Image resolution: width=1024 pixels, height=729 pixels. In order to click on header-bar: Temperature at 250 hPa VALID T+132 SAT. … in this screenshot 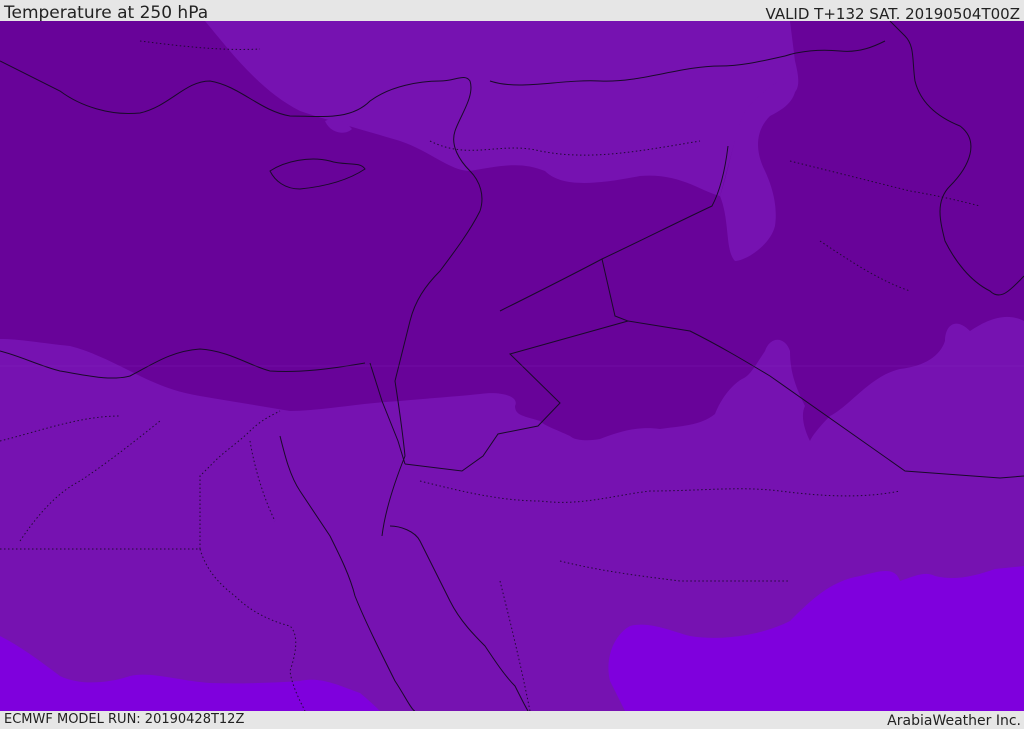, I will do `click(512, 11)`.